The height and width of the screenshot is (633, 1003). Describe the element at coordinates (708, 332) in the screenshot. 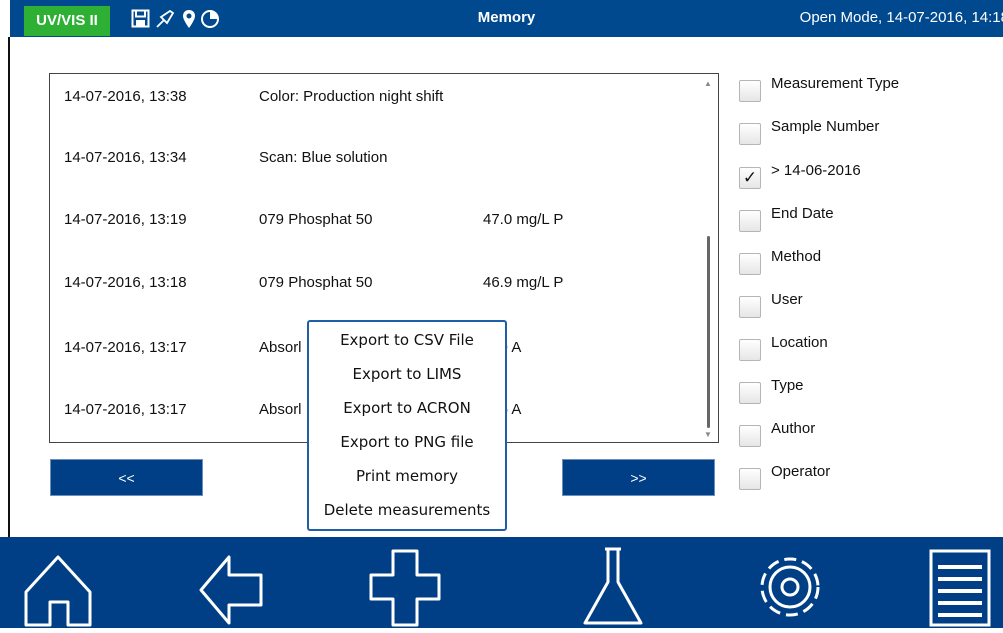

I see `scroll-thumb` at that location.